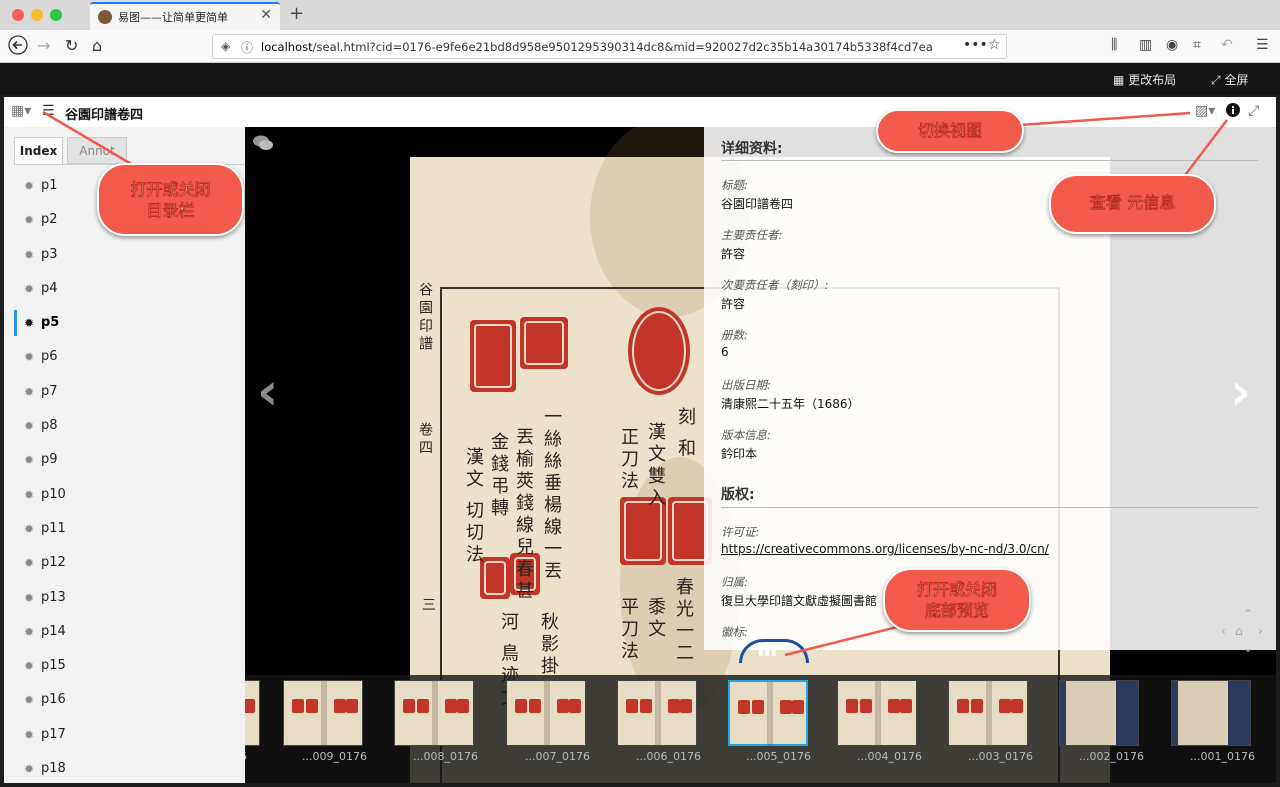  What do you see at coordinates (124, 700) in the screenshot?
I see `sidebar-item-p16: ✹ p16` at bounding box center [124, 700].